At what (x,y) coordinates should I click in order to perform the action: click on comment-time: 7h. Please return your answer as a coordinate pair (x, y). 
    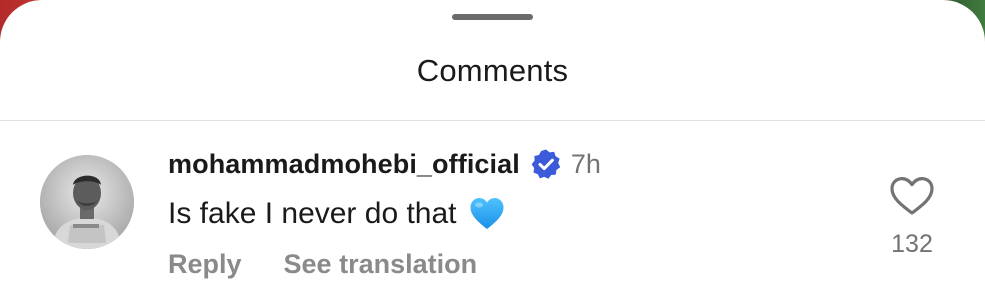
    Looking at the image, I should click on (585, 163).